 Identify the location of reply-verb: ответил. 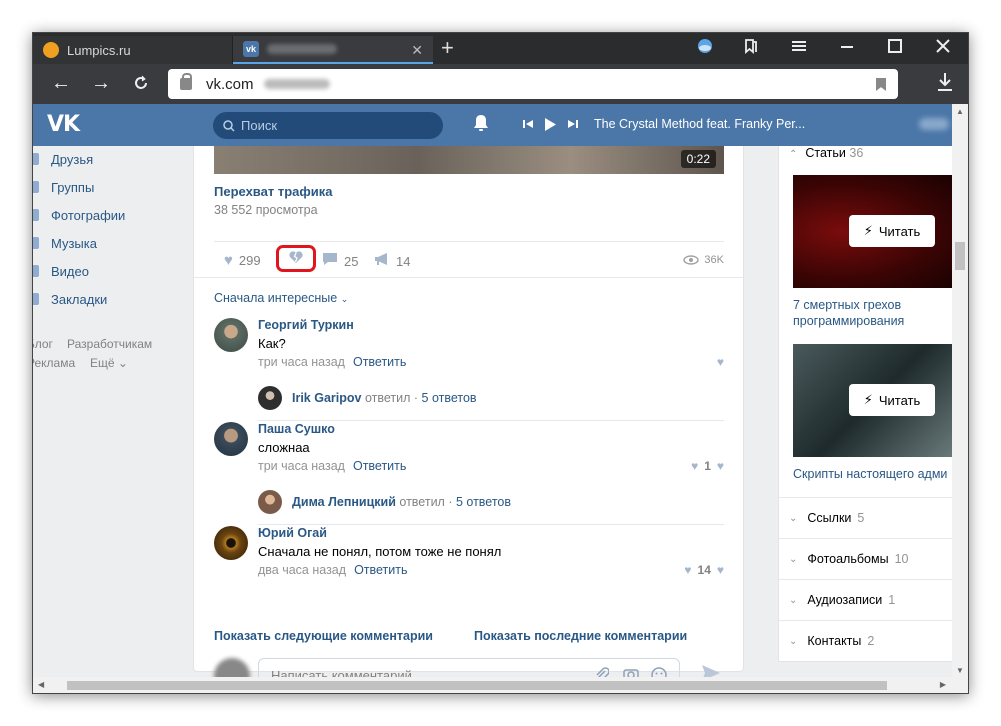
(422, 502).